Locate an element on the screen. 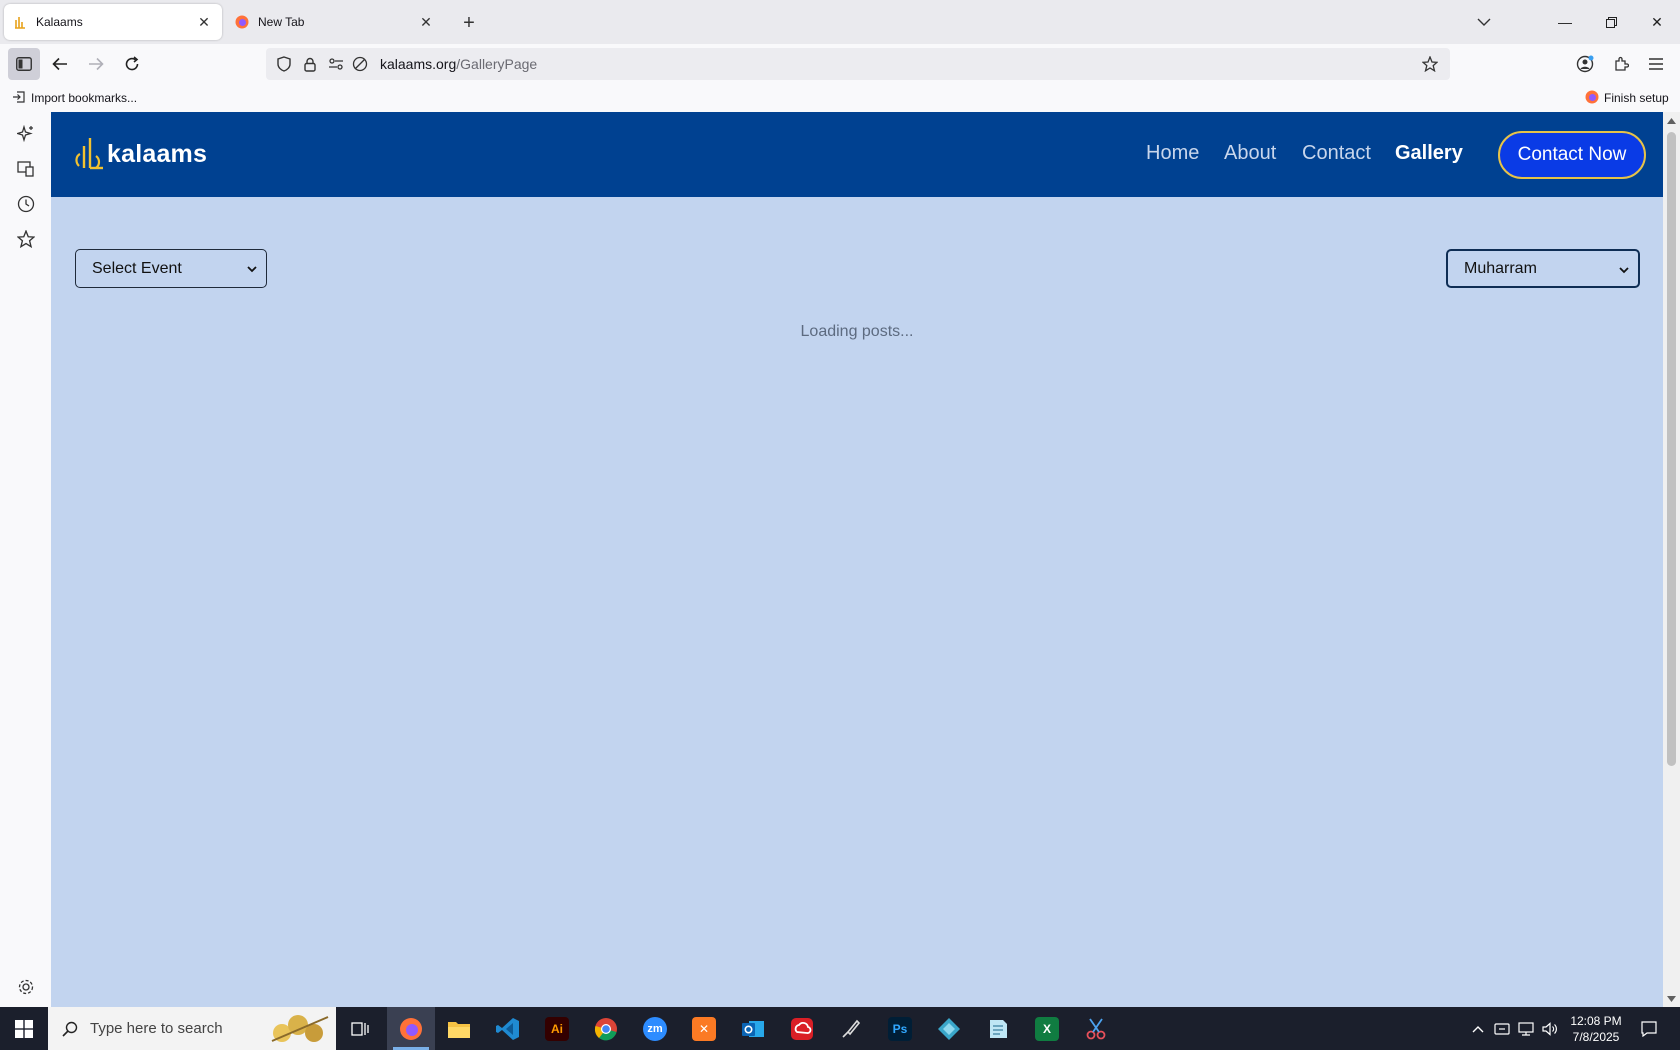  nav-about: About is located at coordinates (1250, 153).